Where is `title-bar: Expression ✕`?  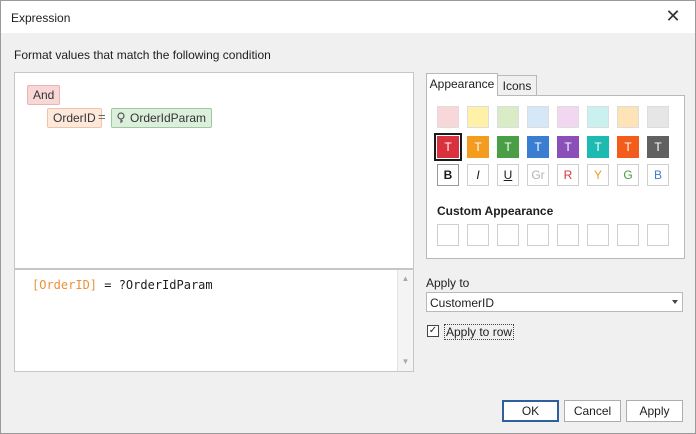
title-bar: Expression ✕ is located at coordinates (348, 17).